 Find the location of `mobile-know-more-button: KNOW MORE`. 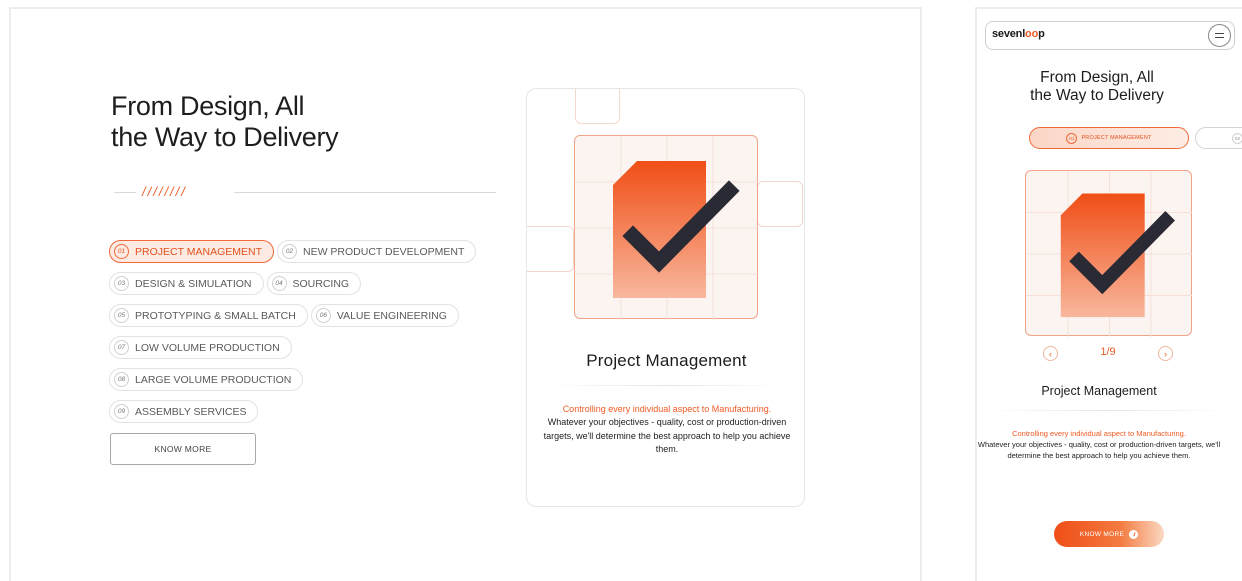

mobile-know-more-button: KNOW MORE is located at coordinates (1109, 534).